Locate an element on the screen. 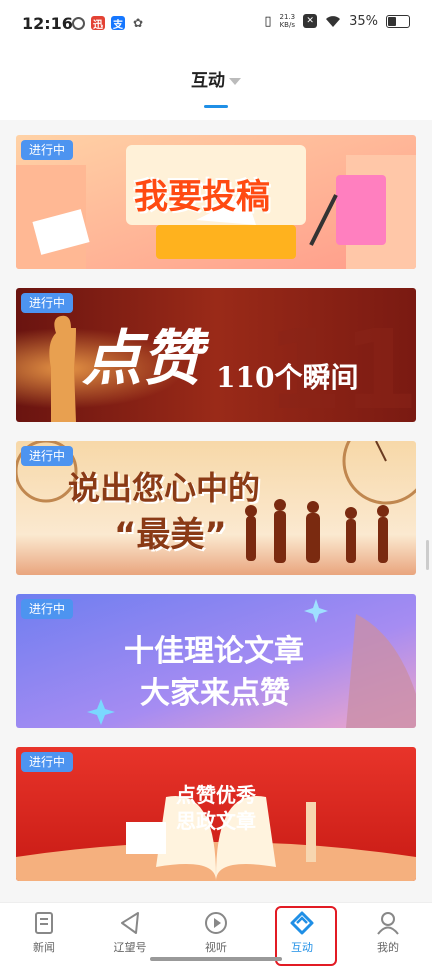 Image resolution: width=432 pixels, height=966 pixels. banner-title-line1: 点赞优秀 is located at coordinates (216, 795).